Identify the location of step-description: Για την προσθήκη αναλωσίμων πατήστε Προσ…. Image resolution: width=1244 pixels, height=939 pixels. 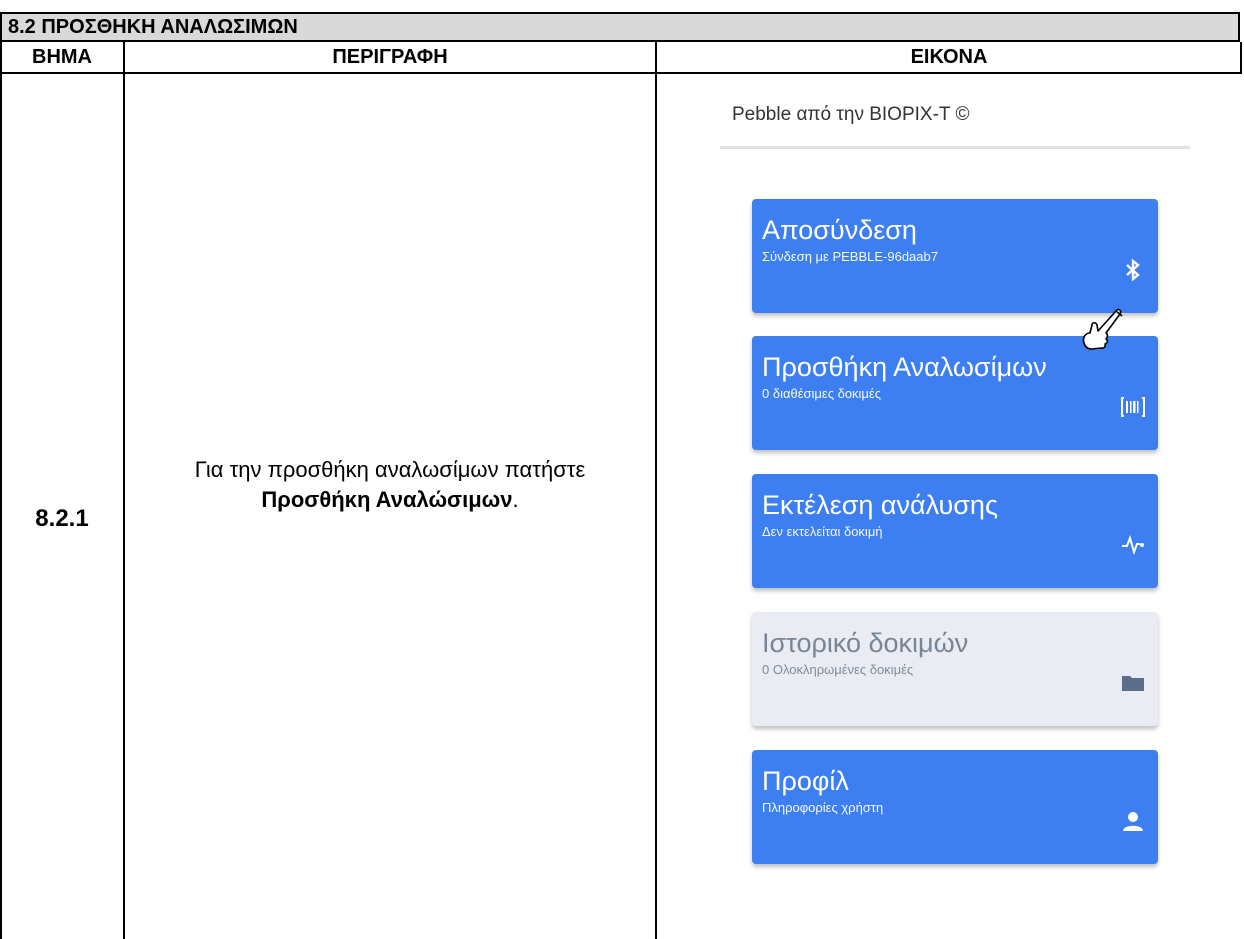
(390, 485).